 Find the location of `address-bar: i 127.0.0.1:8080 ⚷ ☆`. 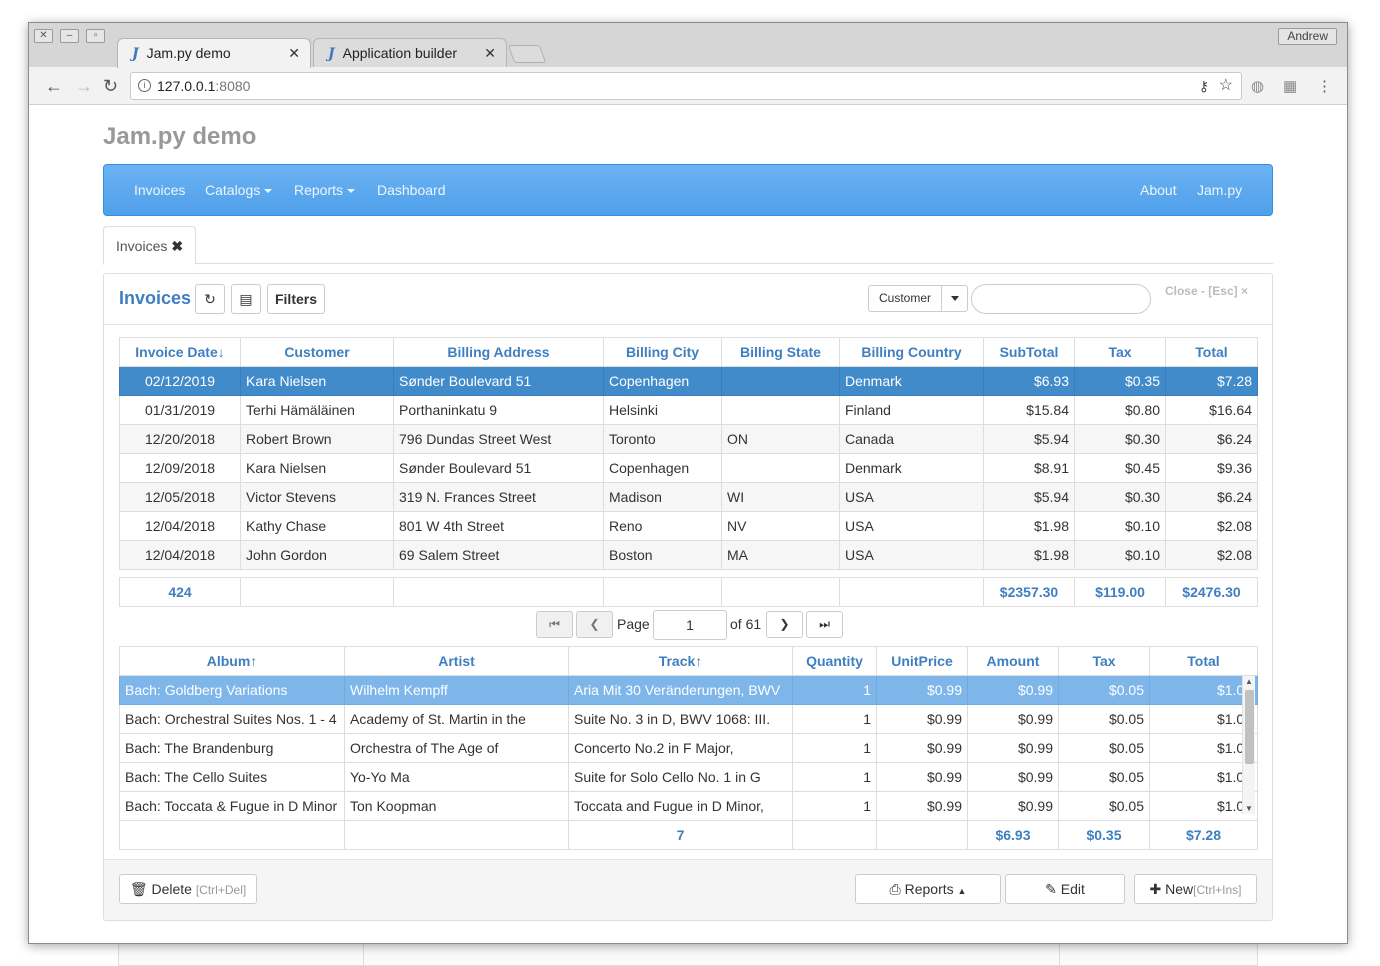

address-bar: i 127.0.0.1:8080 ⚷ ☆ is located at coordinates (686, 86).